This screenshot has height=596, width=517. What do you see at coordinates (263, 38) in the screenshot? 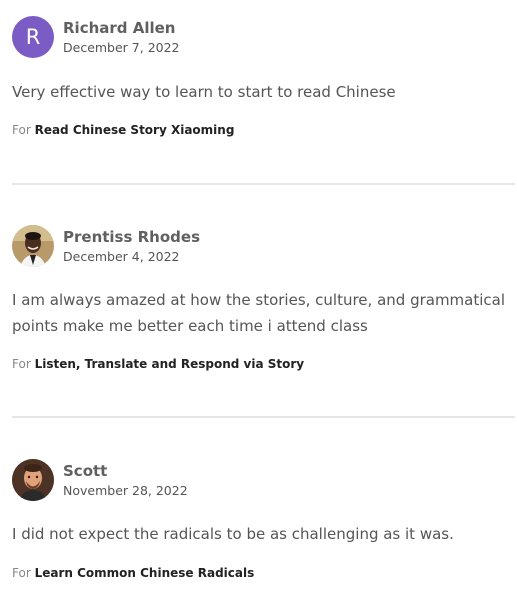
I see `review-header: R Richard Allen December 7, 2022` at bounding box center [263, 38].